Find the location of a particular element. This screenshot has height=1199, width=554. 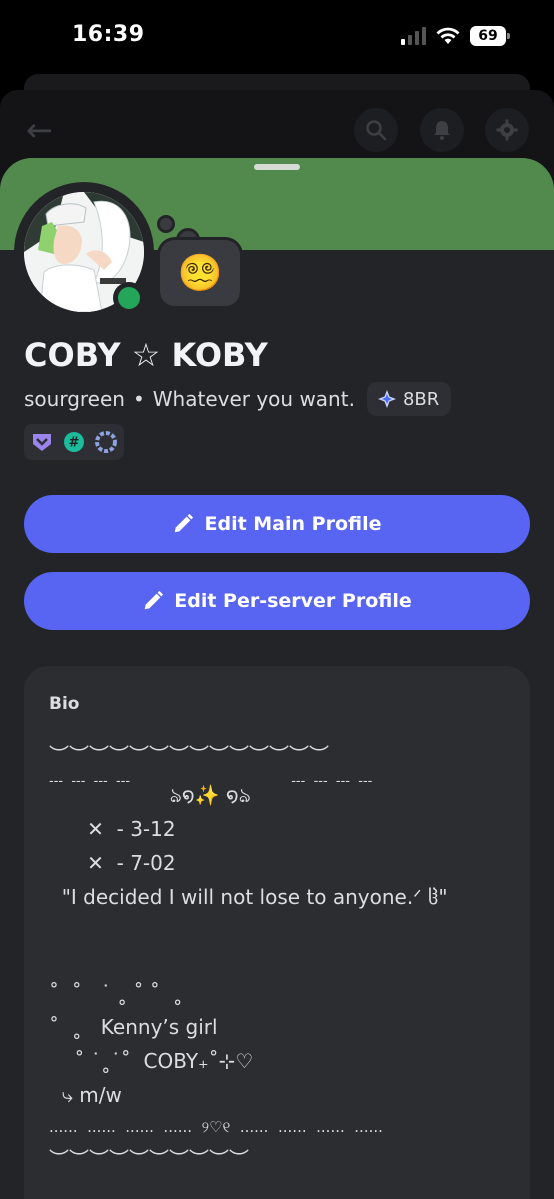

quest-badge-icon is located at coordinates (106, 442).